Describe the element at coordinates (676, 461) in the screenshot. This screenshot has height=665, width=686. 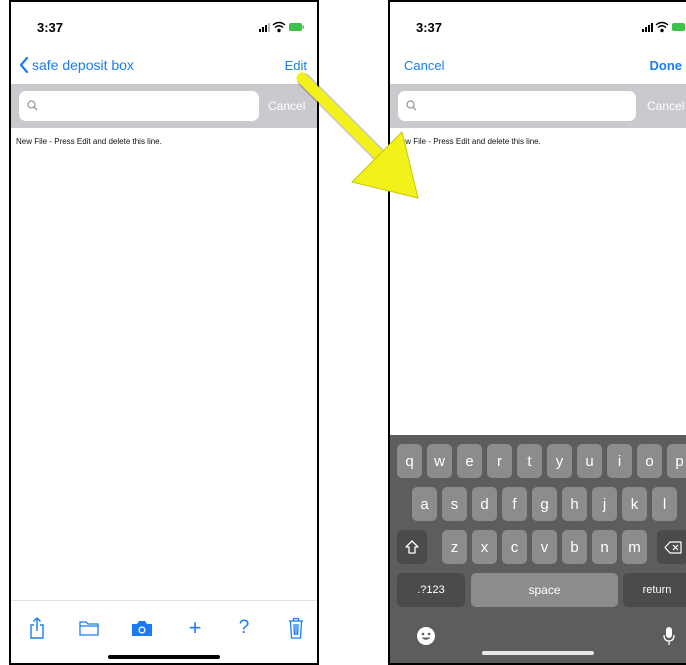
I see `key-p: p` at that location.